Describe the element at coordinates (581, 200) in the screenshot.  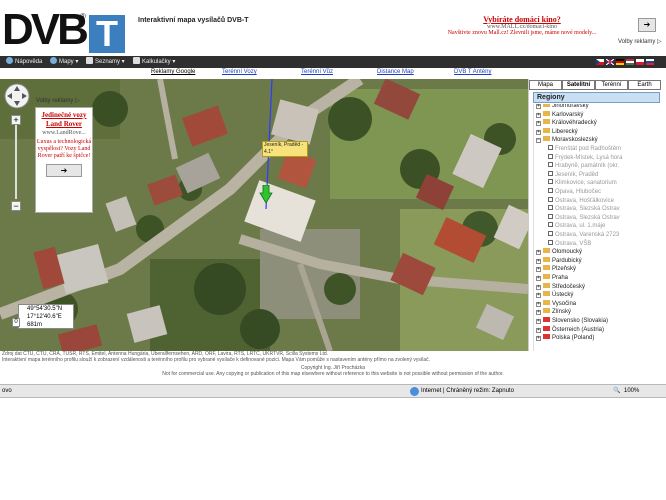
I see `transmitter-item: Ostrava, Hošťálkovice` at that location.